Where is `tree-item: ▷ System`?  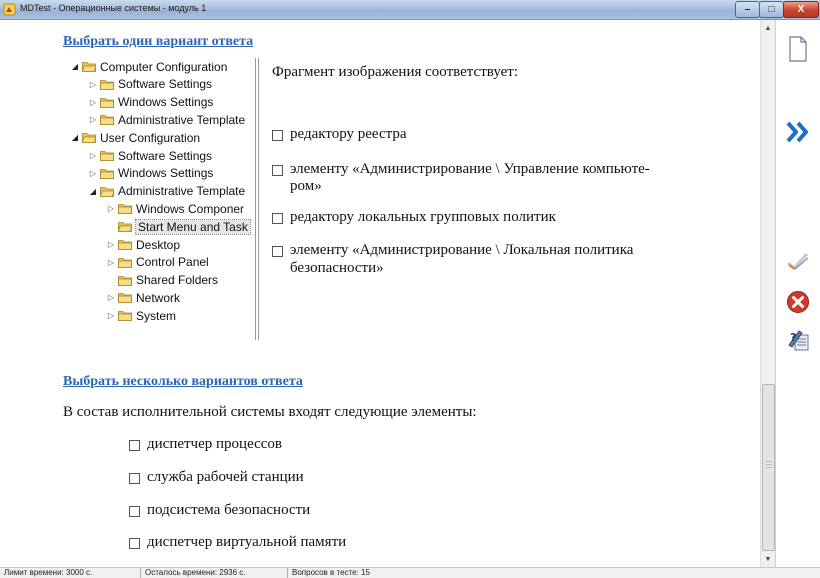
tree-item: ▷ System is located at coordinates (141, 315).